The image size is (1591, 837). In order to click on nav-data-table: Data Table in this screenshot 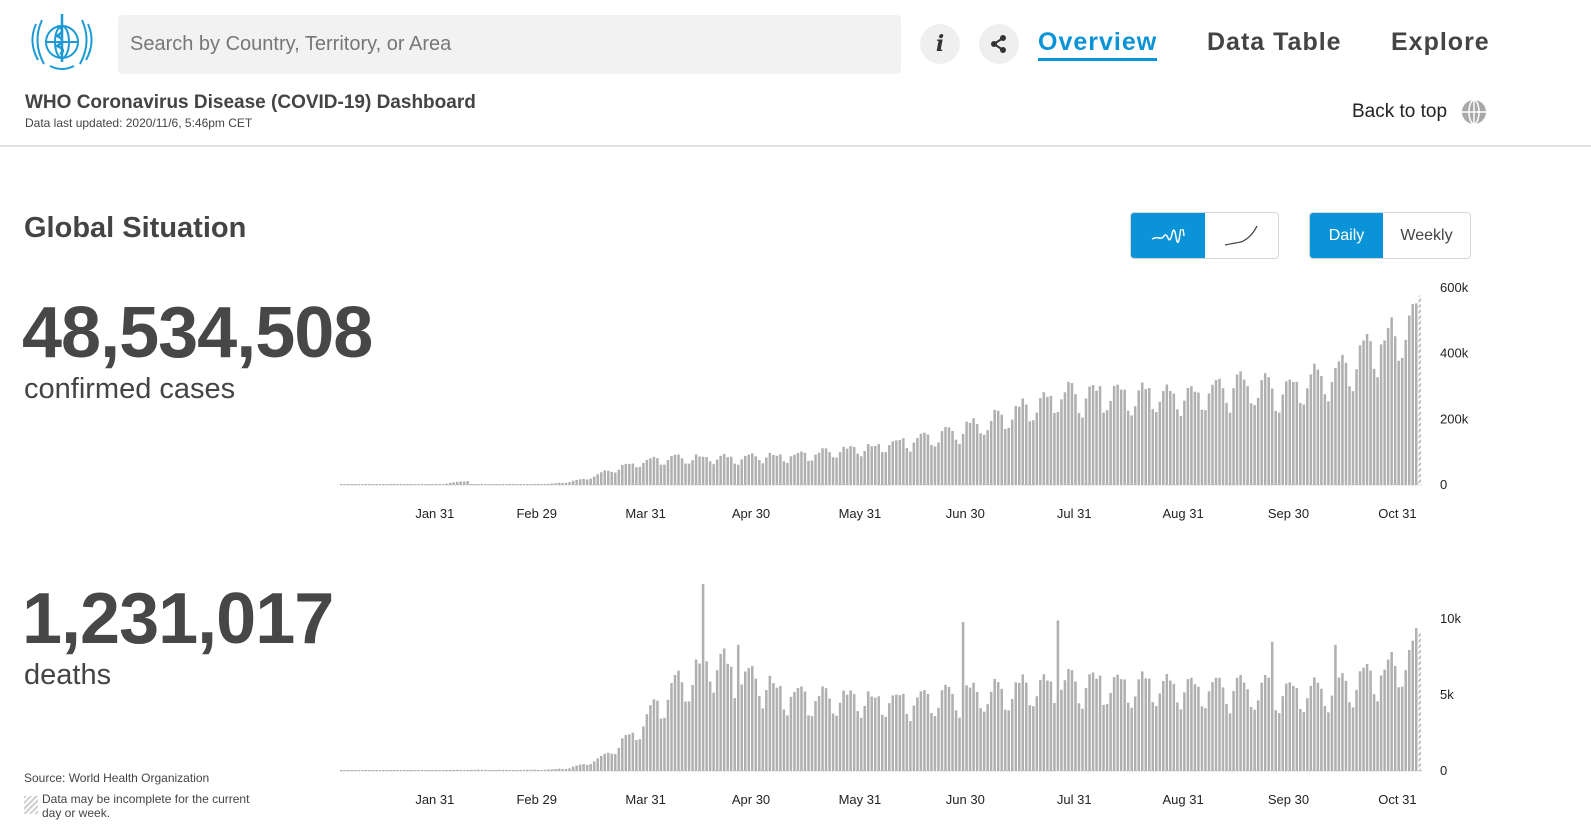, I will do `click(1274, 42)`.